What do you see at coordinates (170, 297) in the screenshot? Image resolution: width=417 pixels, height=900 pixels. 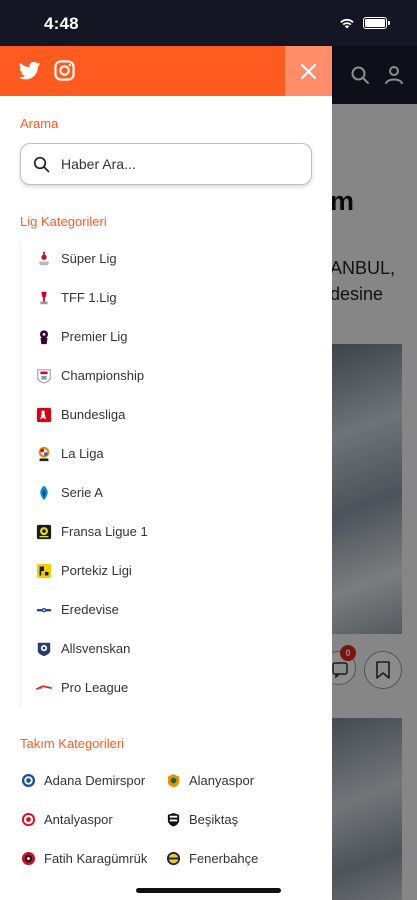 I see `league-item-tff-1-lig: TFF 1.Lig` at bounding box center [170, 297].